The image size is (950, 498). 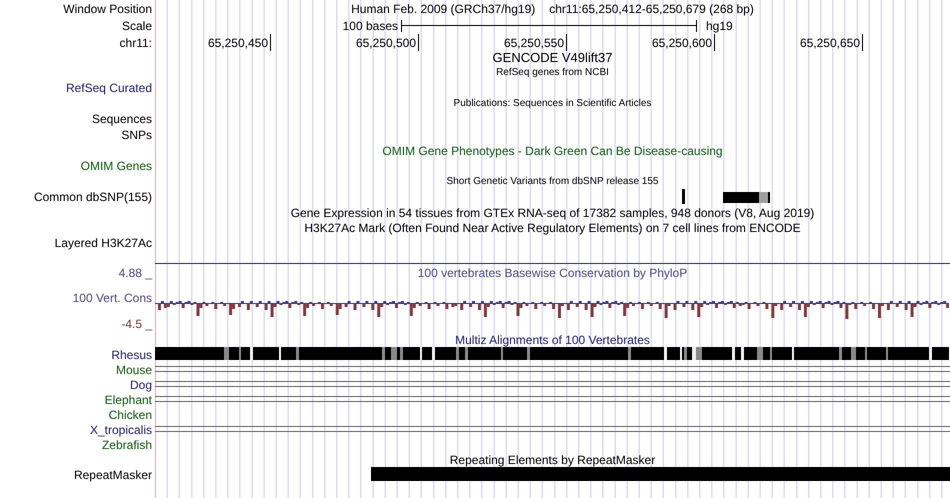 I want to click on species-label: X_tropicalis, so click(x=121, y=429).